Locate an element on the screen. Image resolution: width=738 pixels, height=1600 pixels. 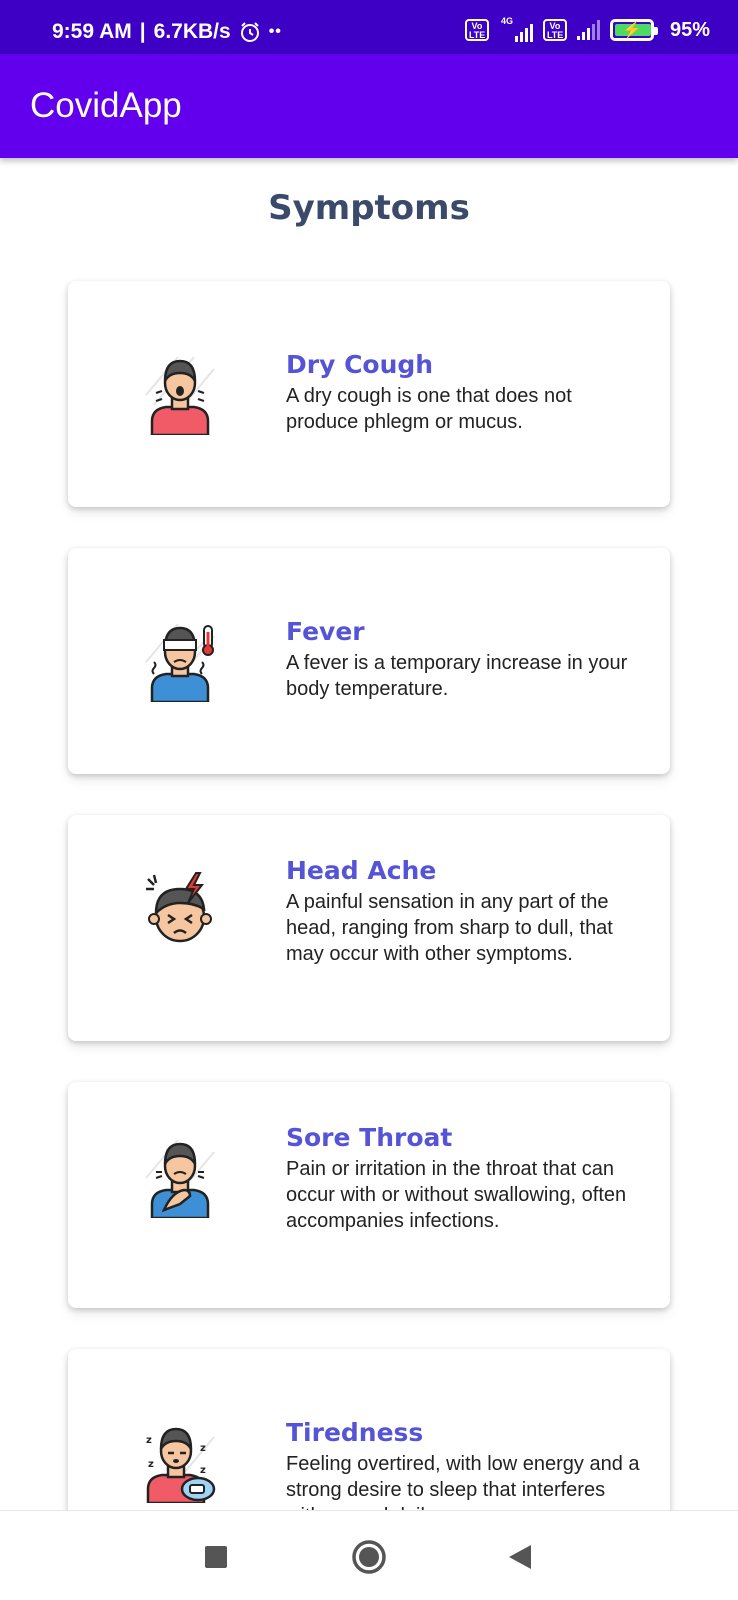
system-nav-bar is located at coordinates (369, 1555).